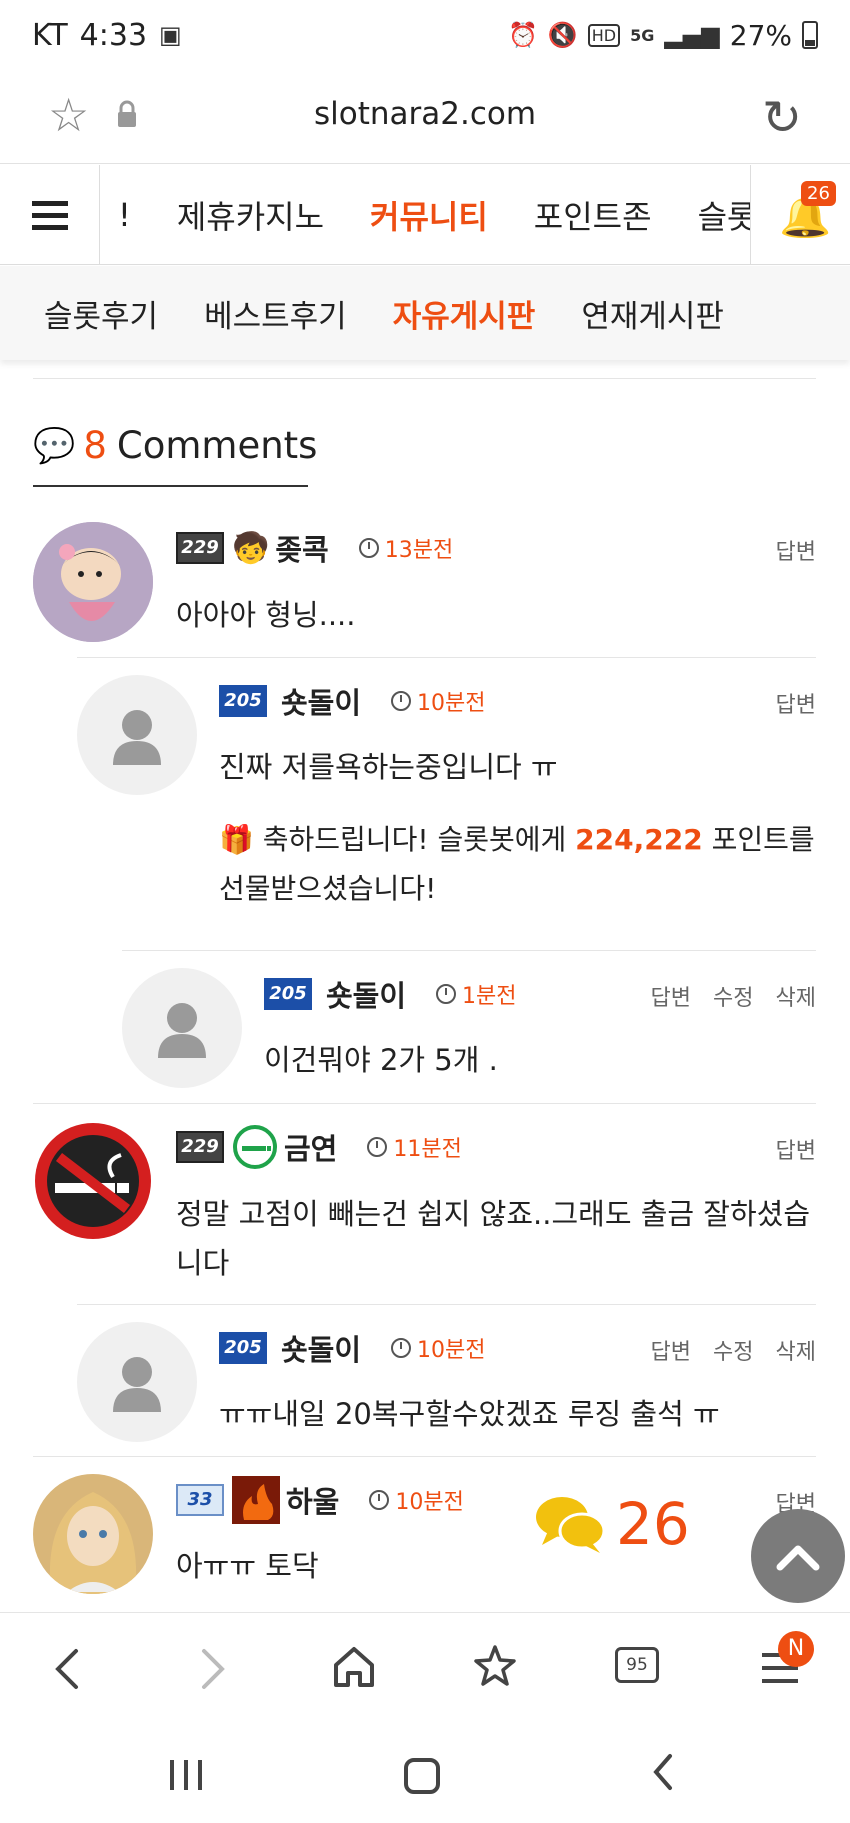 The width and height of the screenshot is (850, 1823). I want to click on notification-badge: 26, so click(818, 193).